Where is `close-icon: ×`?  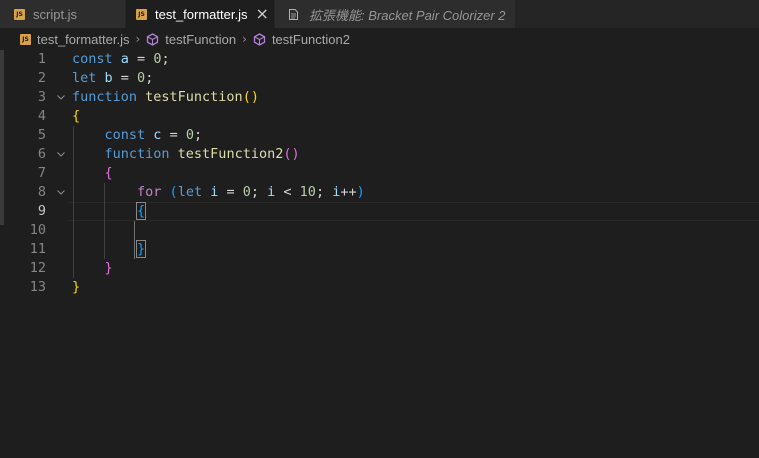
close-icon: × is located at coordinates (261, 14).